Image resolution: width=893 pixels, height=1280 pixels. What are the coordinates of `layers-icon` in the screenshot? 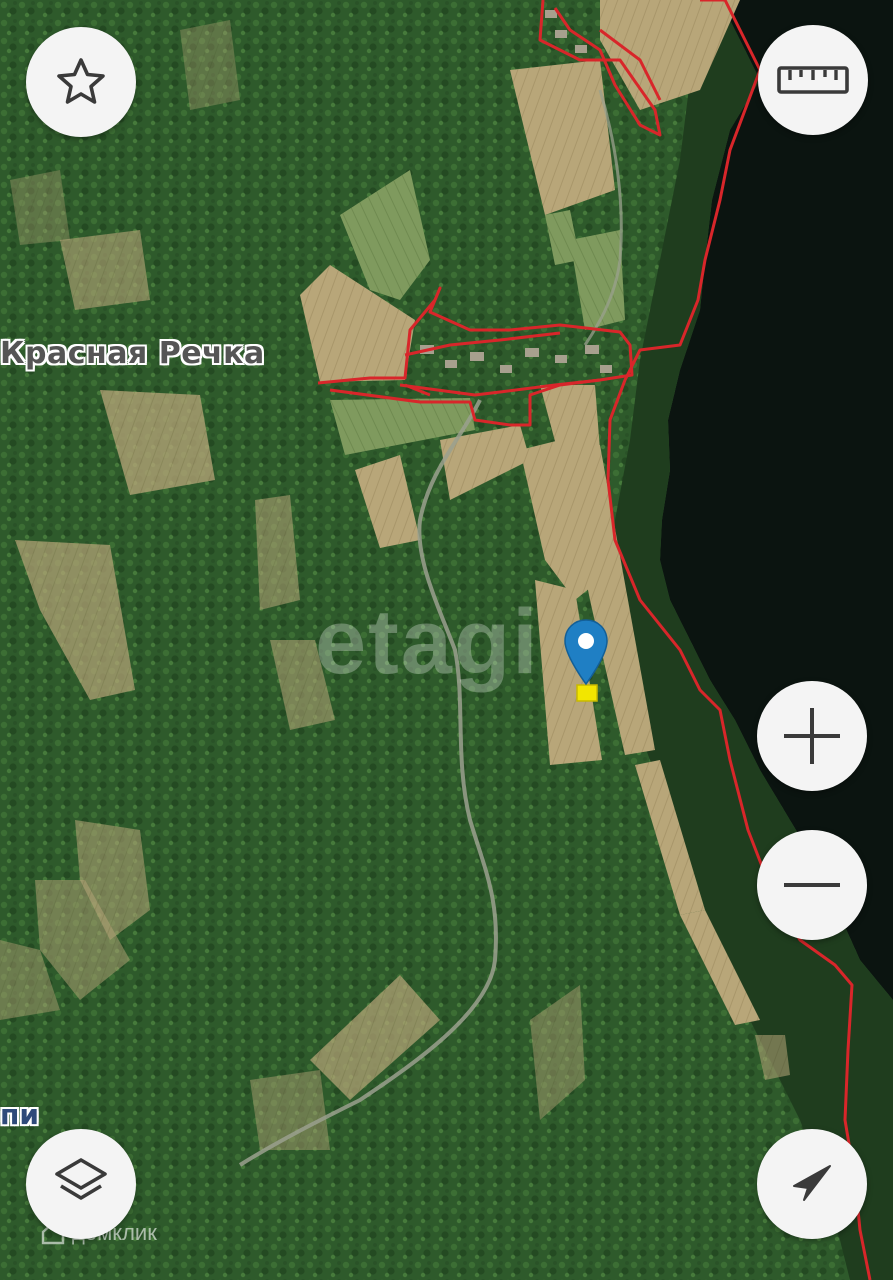 It's located at (81, 1179).